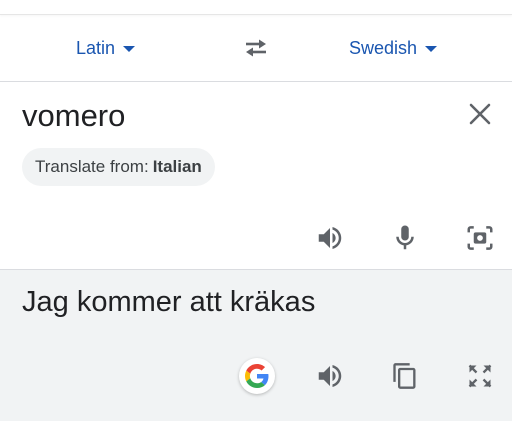 The width and height of the screenshot is (512, 421). I want to click on microphone-icon, so click(405, 237).